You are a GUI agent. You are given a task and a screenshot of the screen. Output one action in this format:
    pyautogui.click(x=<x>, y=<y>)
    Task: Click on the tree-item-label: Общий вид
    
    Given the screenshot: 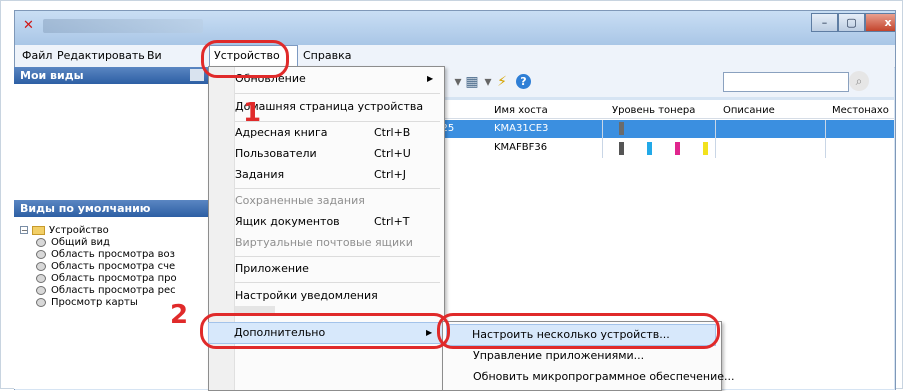 What is the action you would take?
    pyautogui.click(x=80, y=242)
    